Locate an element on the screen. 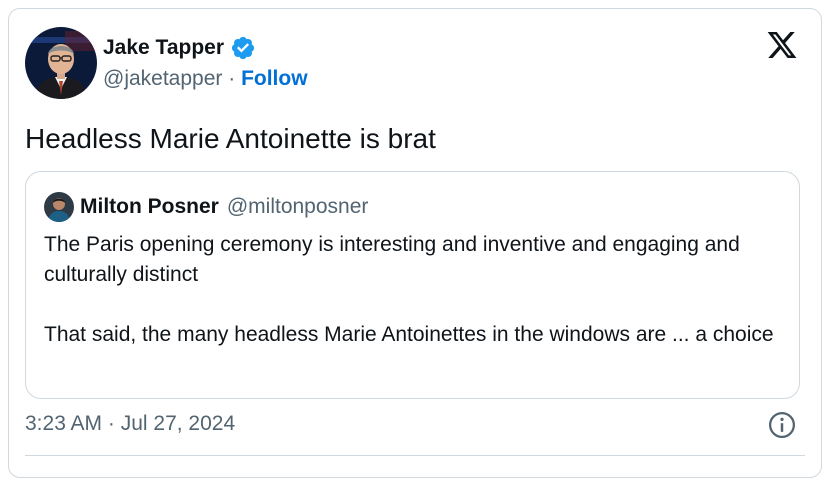 This screenshot has height=478, width=828. quoted-author-name-row: Milton Posner @miltonposner is located at coordinates (224, 207).